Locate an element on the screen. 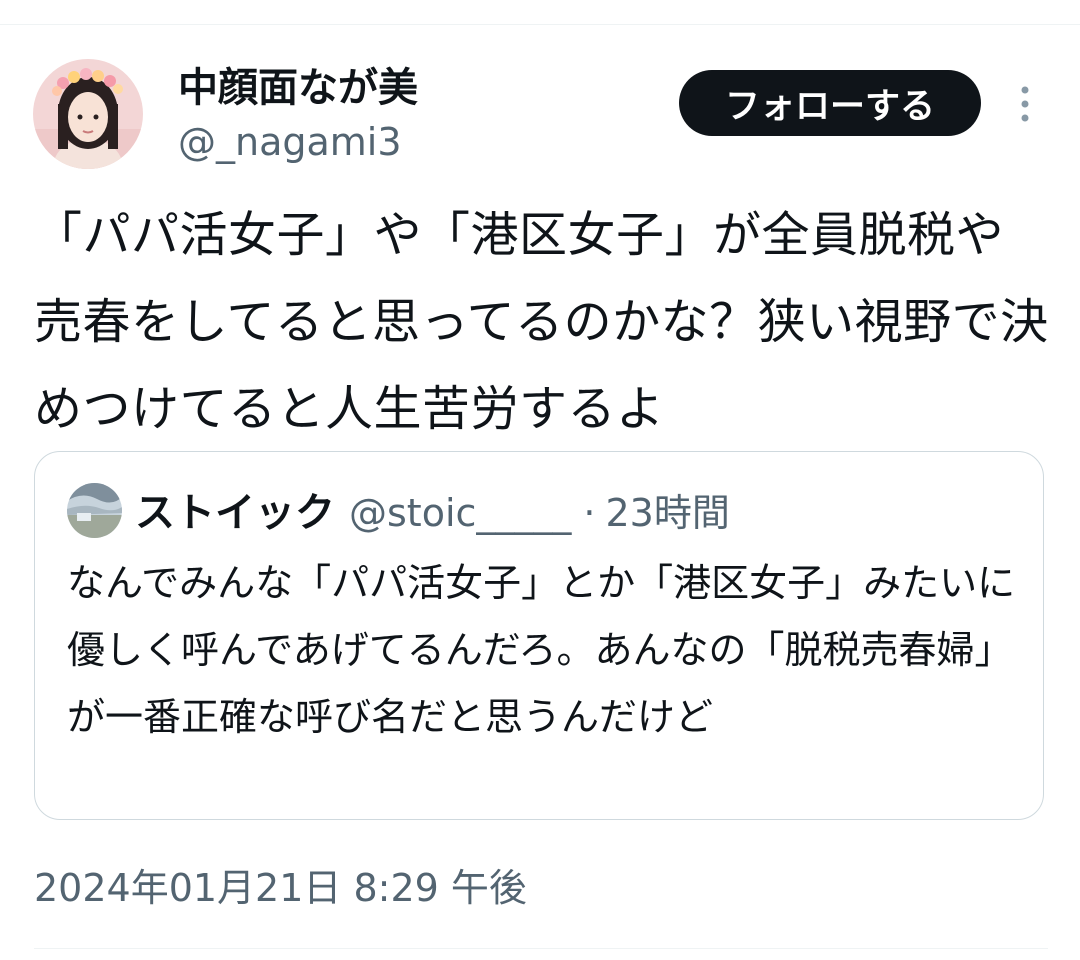  quote-header: ストイック @stoic_____ · 23時間 is located at coordinates (432, 509).